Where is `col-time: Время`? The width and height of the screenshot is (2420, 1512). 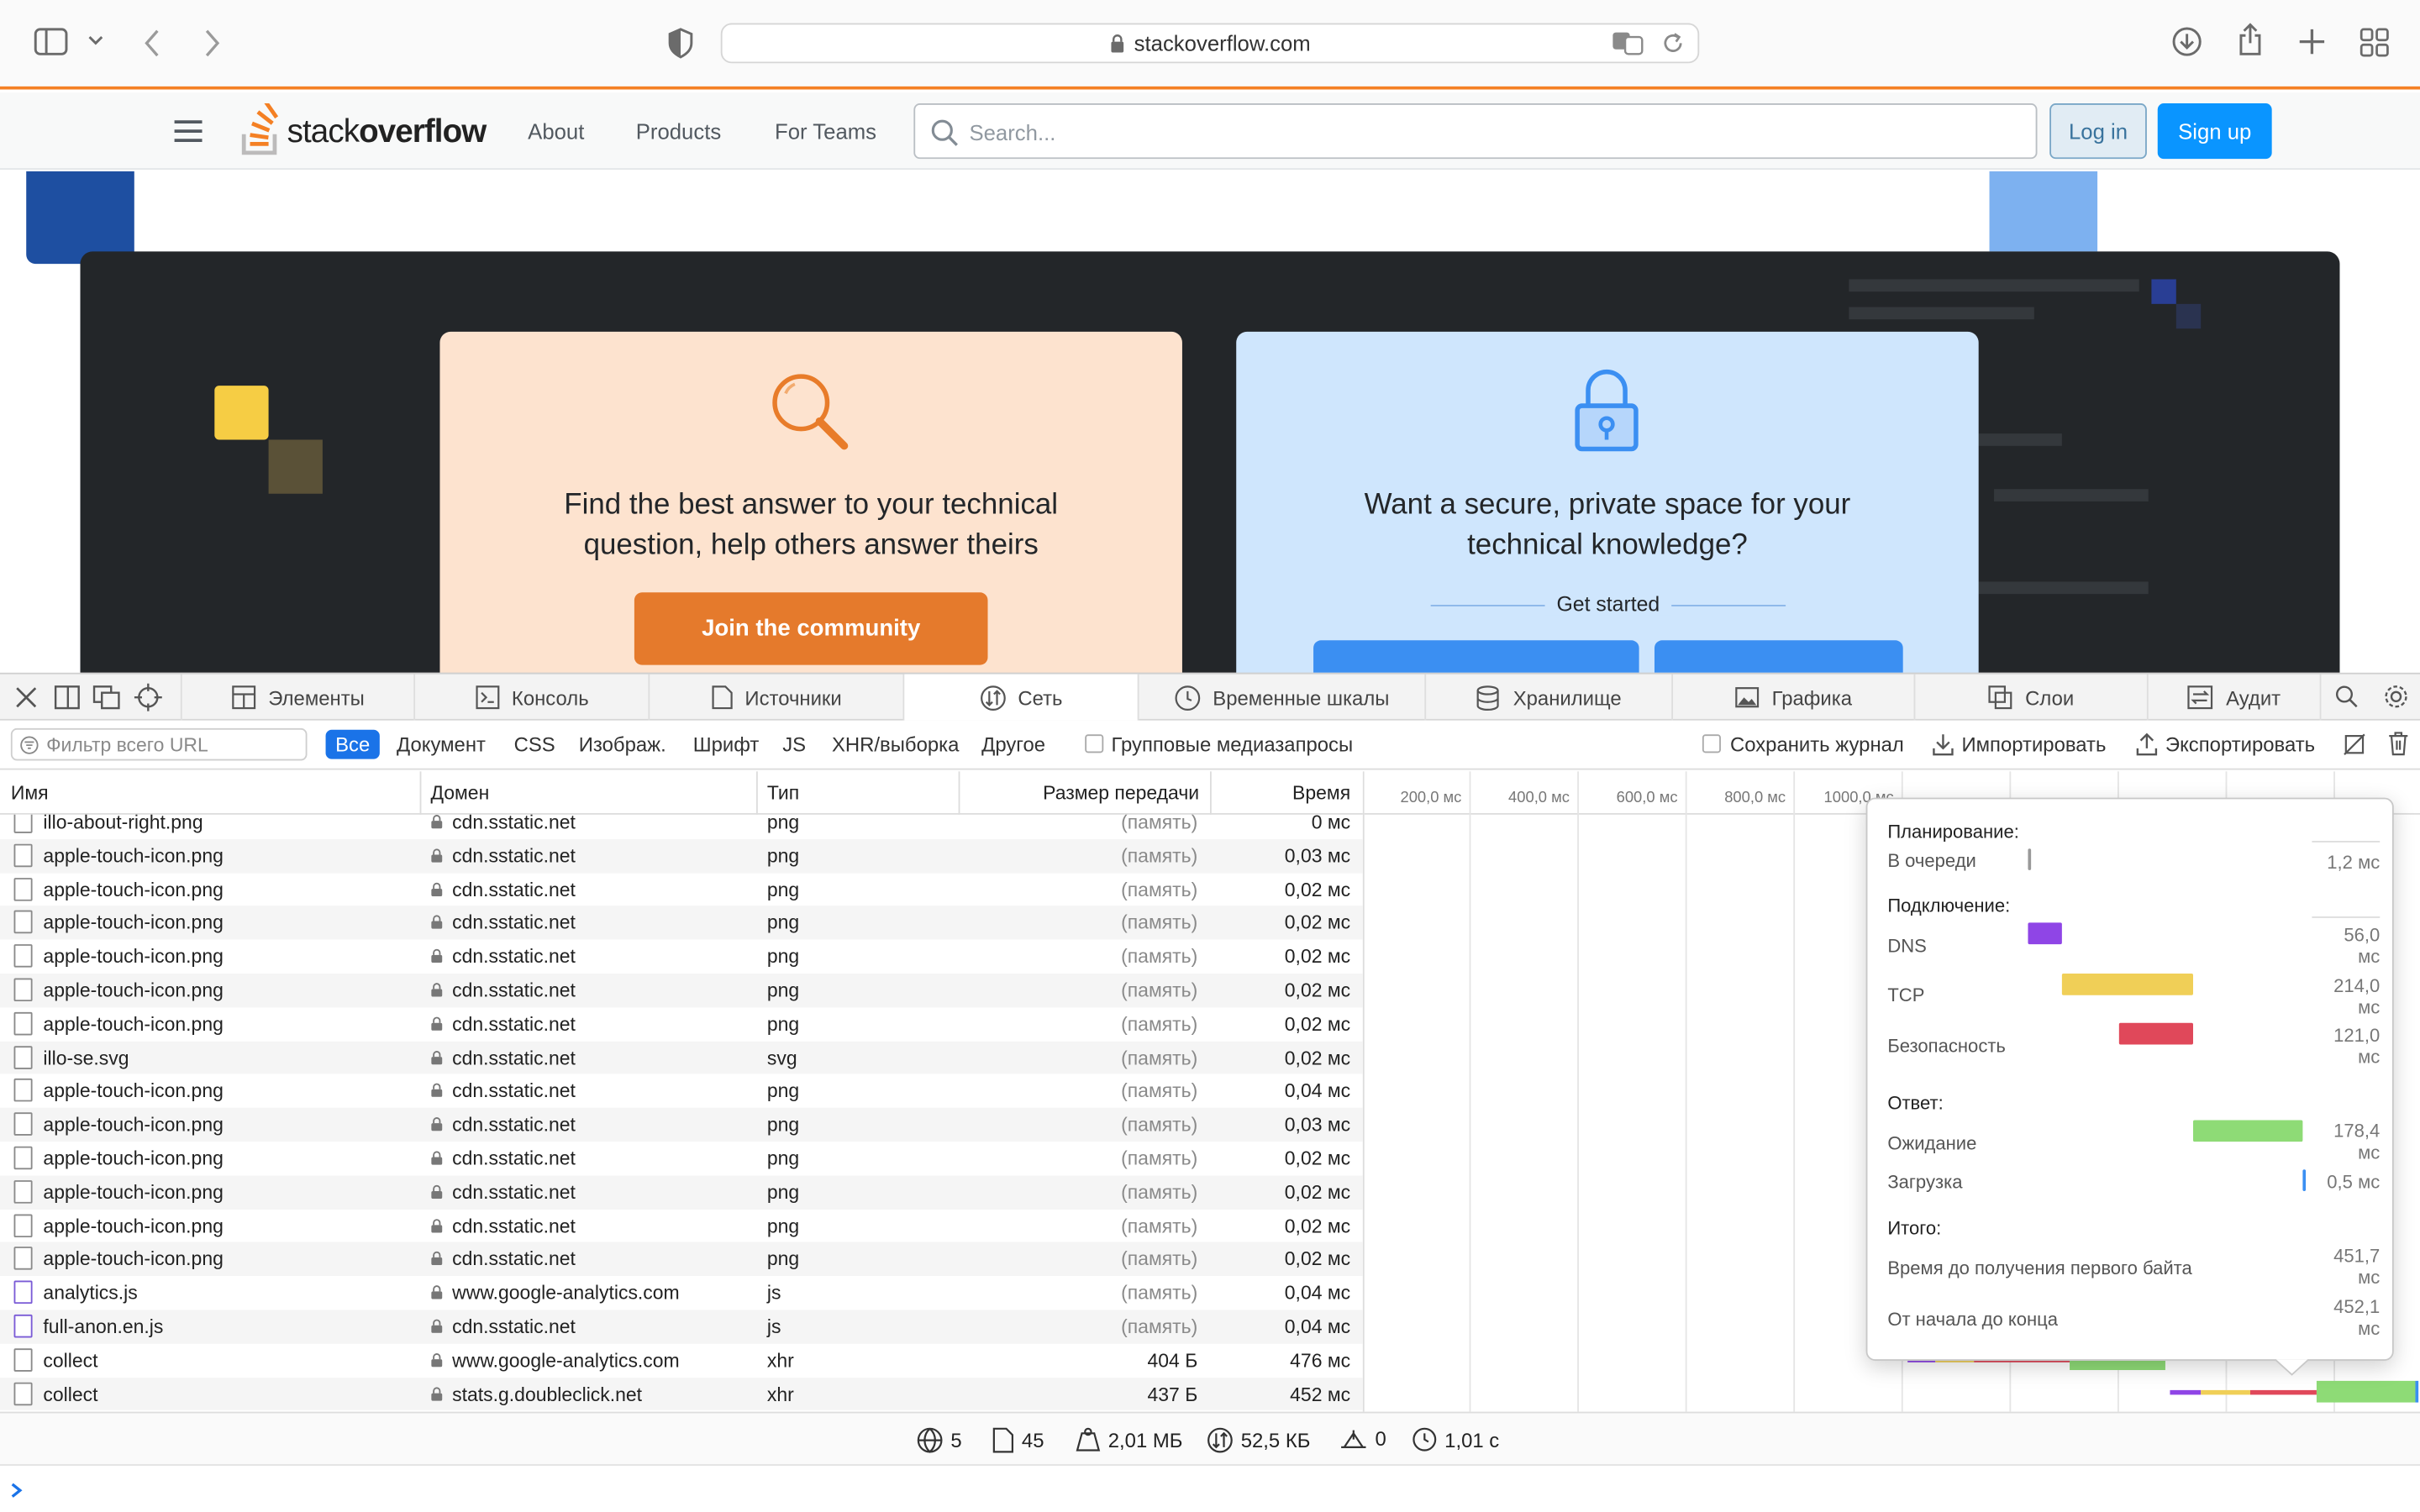 col-time: Время is located at coordinates (1321, 793).